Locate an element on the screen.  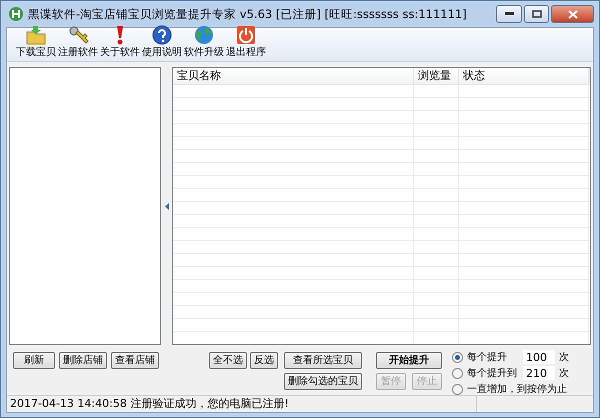
toolbar-button: 软件升级 is located at coordinates (204, 42).